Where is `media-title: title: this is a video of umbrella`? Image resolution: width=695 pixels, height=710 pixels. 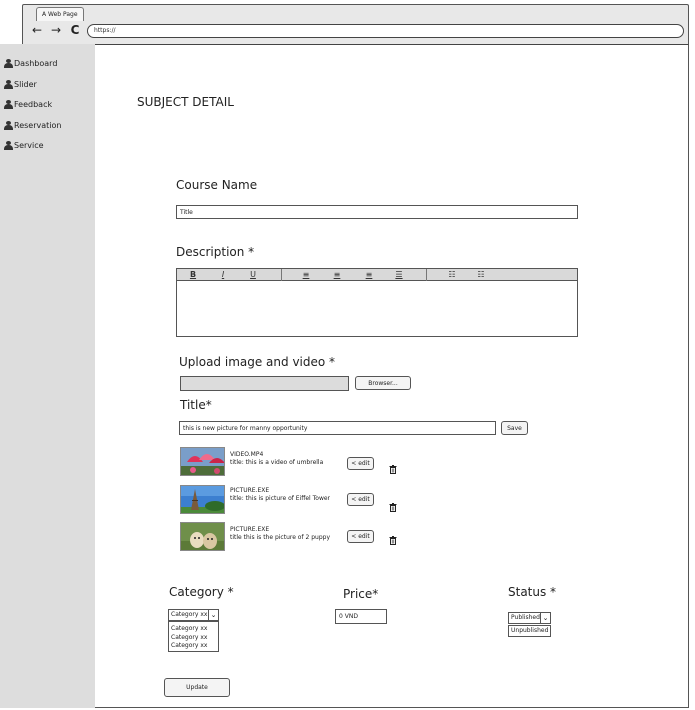 media-title: title: this is a video of umbrella is located at coordinates (277, 462).